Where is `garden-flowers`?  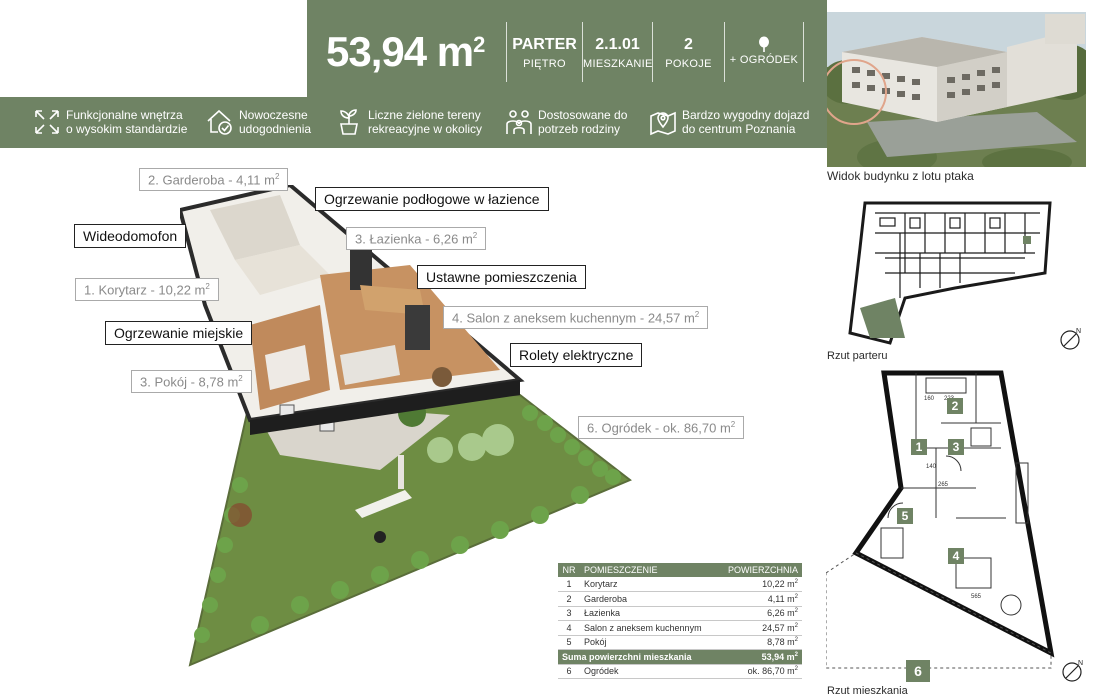 garden-flowers is located at coordinates (240, 515).